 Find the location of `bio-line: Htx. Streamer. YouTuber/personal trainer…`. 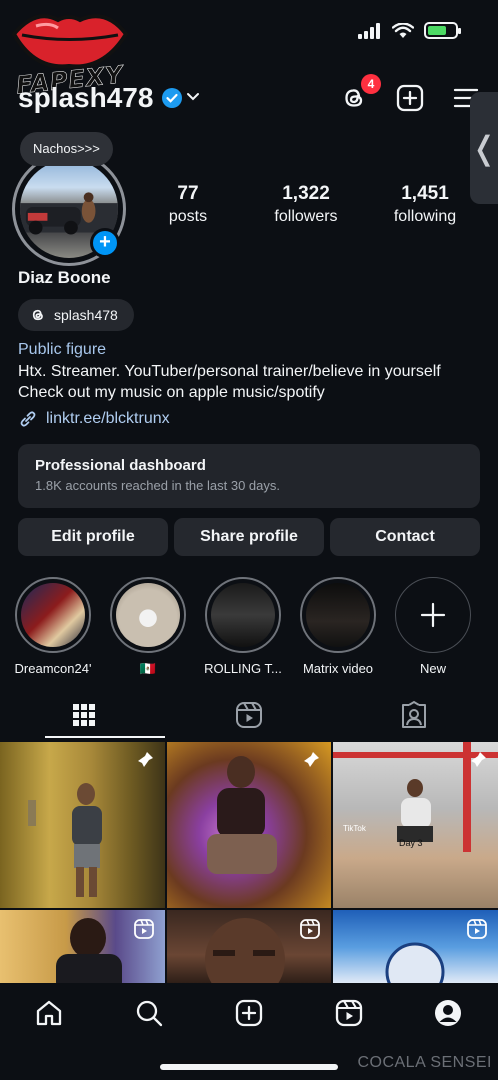

bio-line: Htx. Streamer. YouTuber/personal trainer… is located at coordinates (229, 371).